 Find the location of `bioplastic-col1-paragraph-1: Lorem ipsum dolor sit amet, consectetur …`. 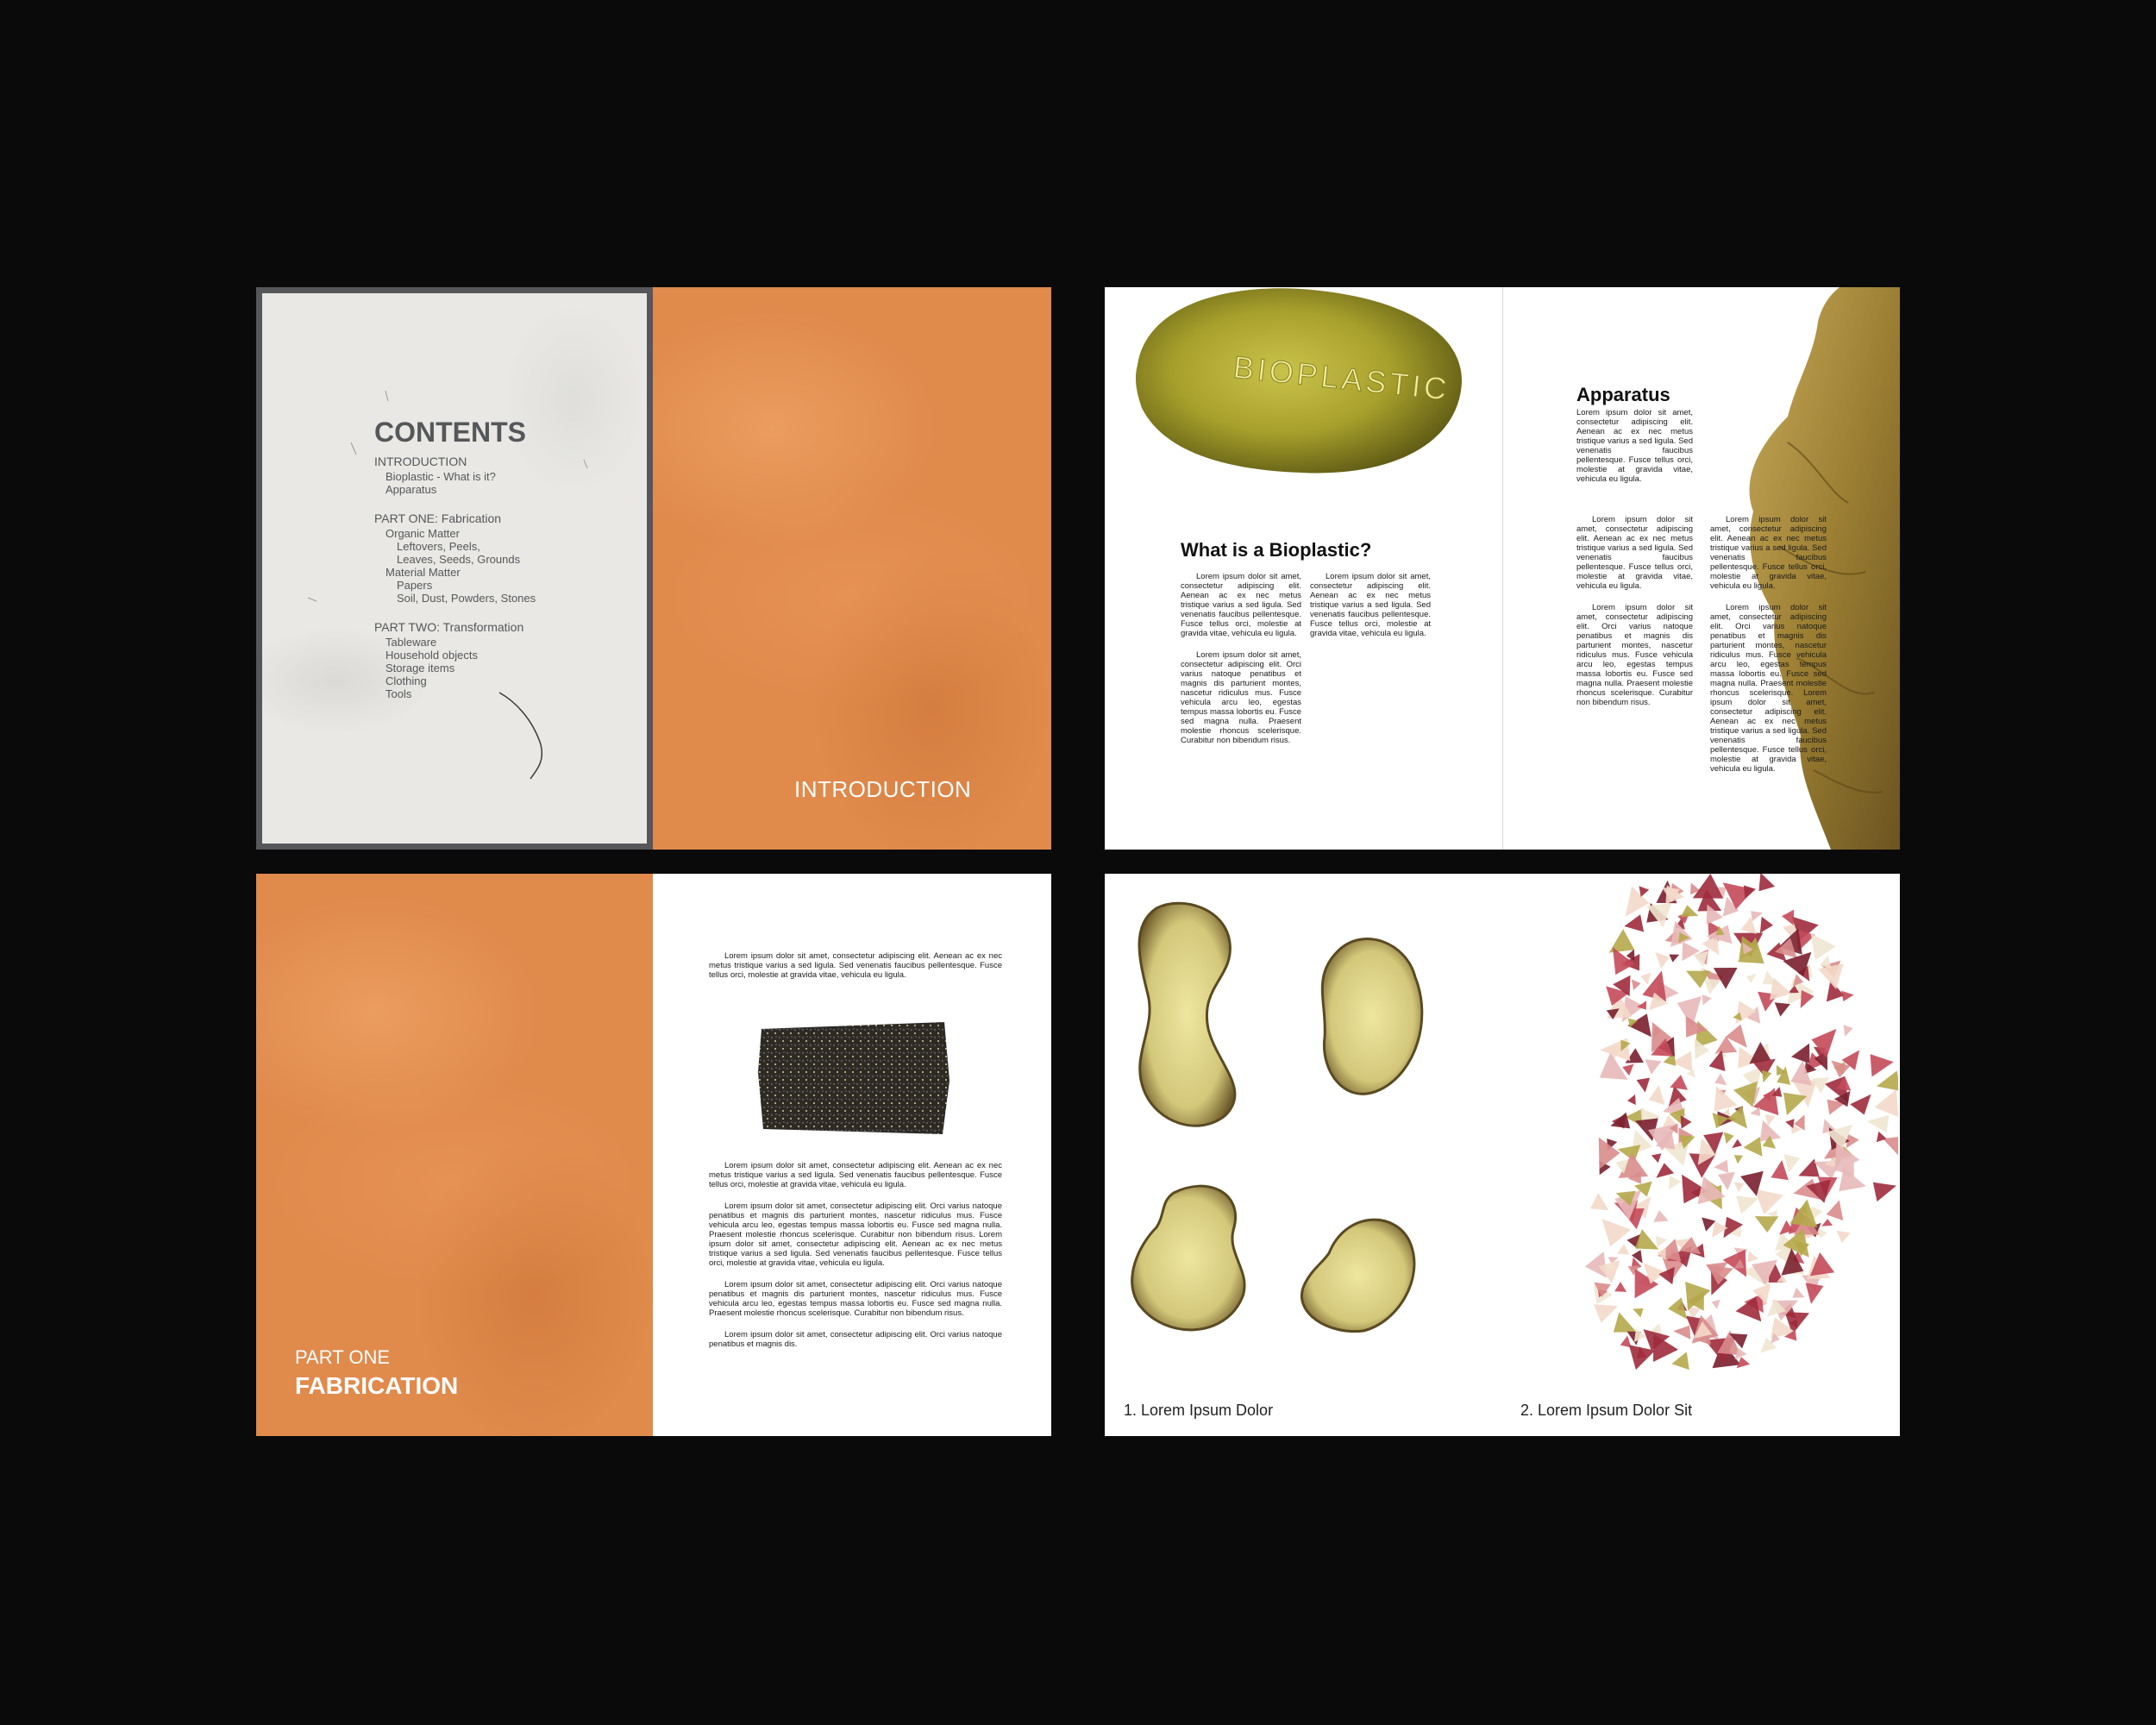

bioplastic-col1-paragraph-1: Lorem ipsum dolor sit amet, consectetur … is located at coordinates (1241, 605).